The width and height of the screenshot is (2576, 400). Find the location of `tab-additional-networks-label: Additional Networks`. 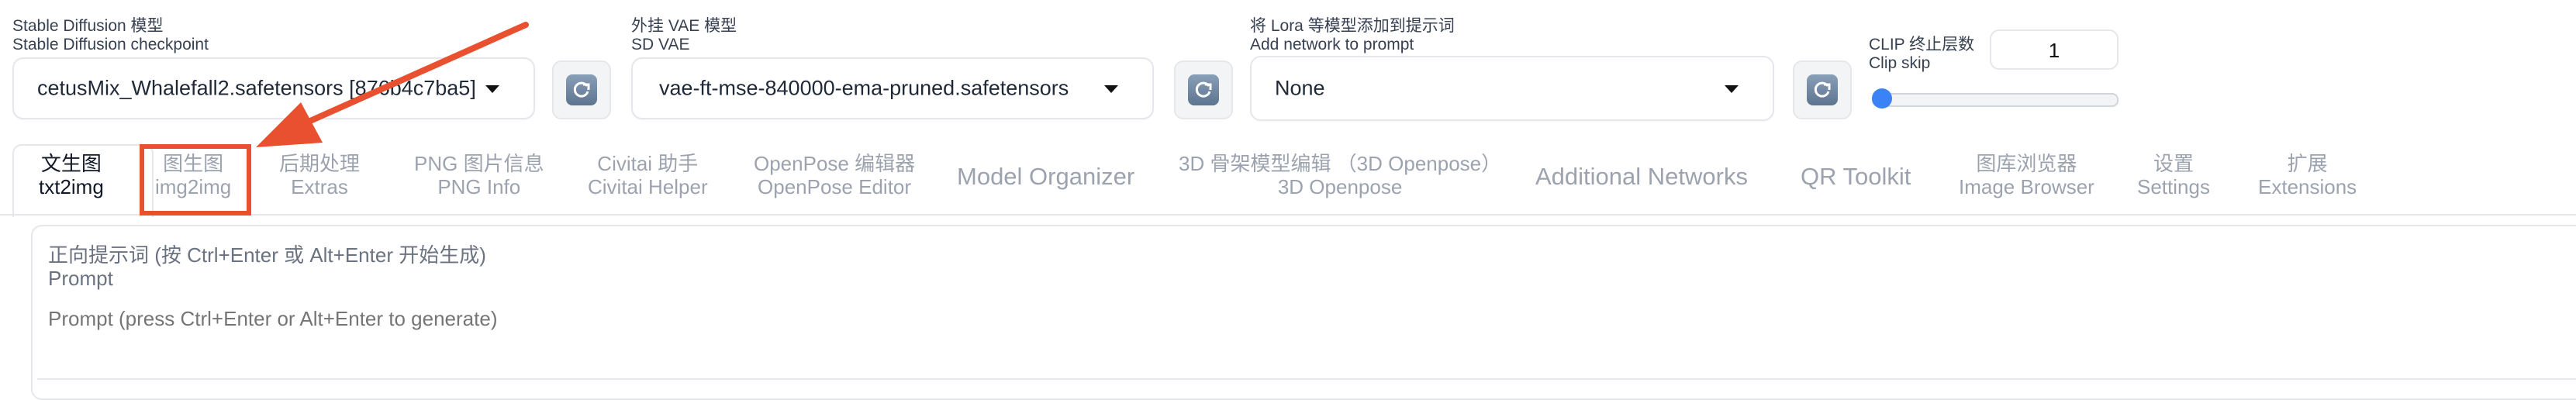

tab-additional-networks-label: Additional Networks is located at coordinates (1641, 176).